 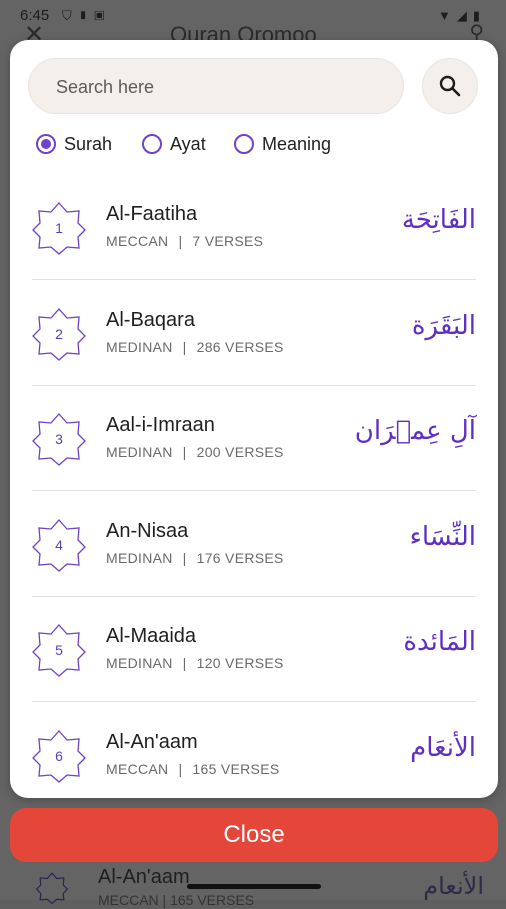 I want to click on radio-meaning: Meaning, so click(x=282, y=144).